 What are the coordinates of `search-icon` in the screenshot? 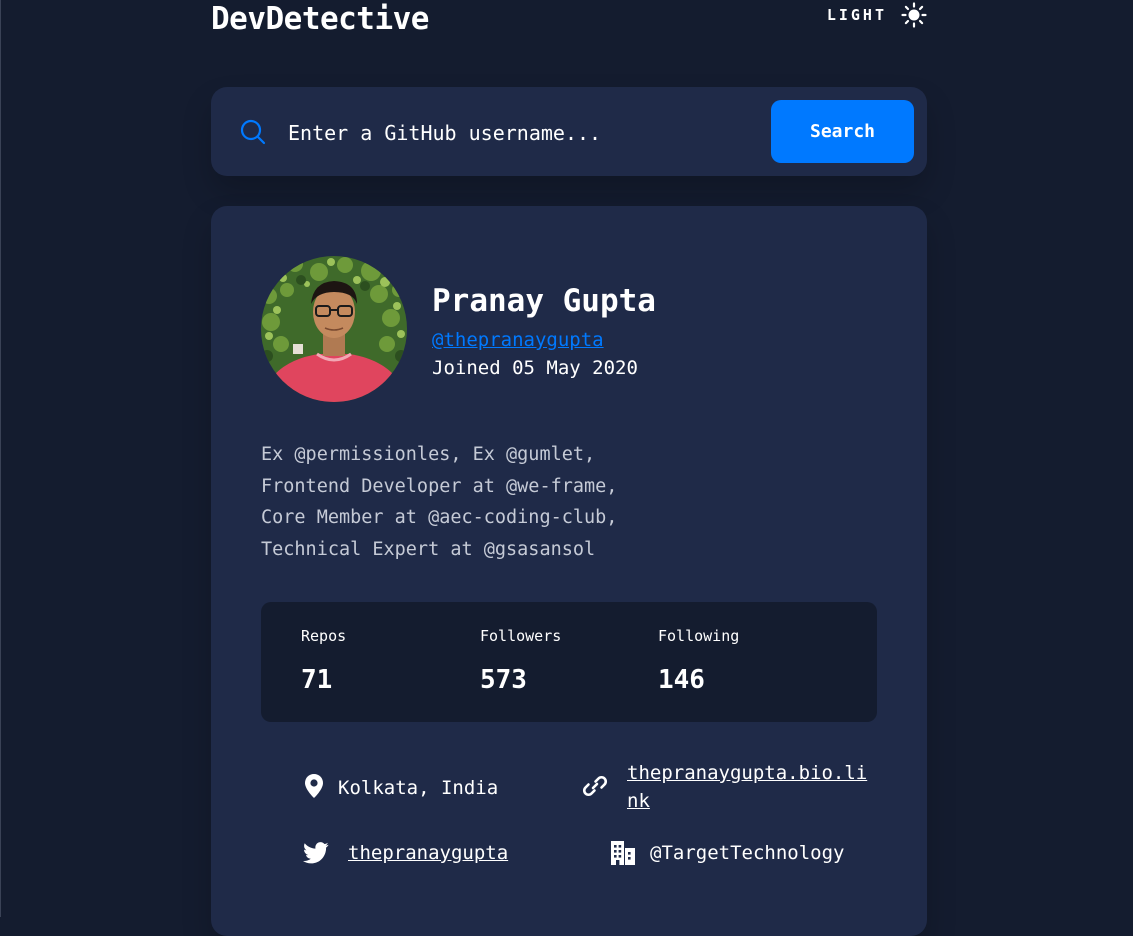 It's located at (253, 132).